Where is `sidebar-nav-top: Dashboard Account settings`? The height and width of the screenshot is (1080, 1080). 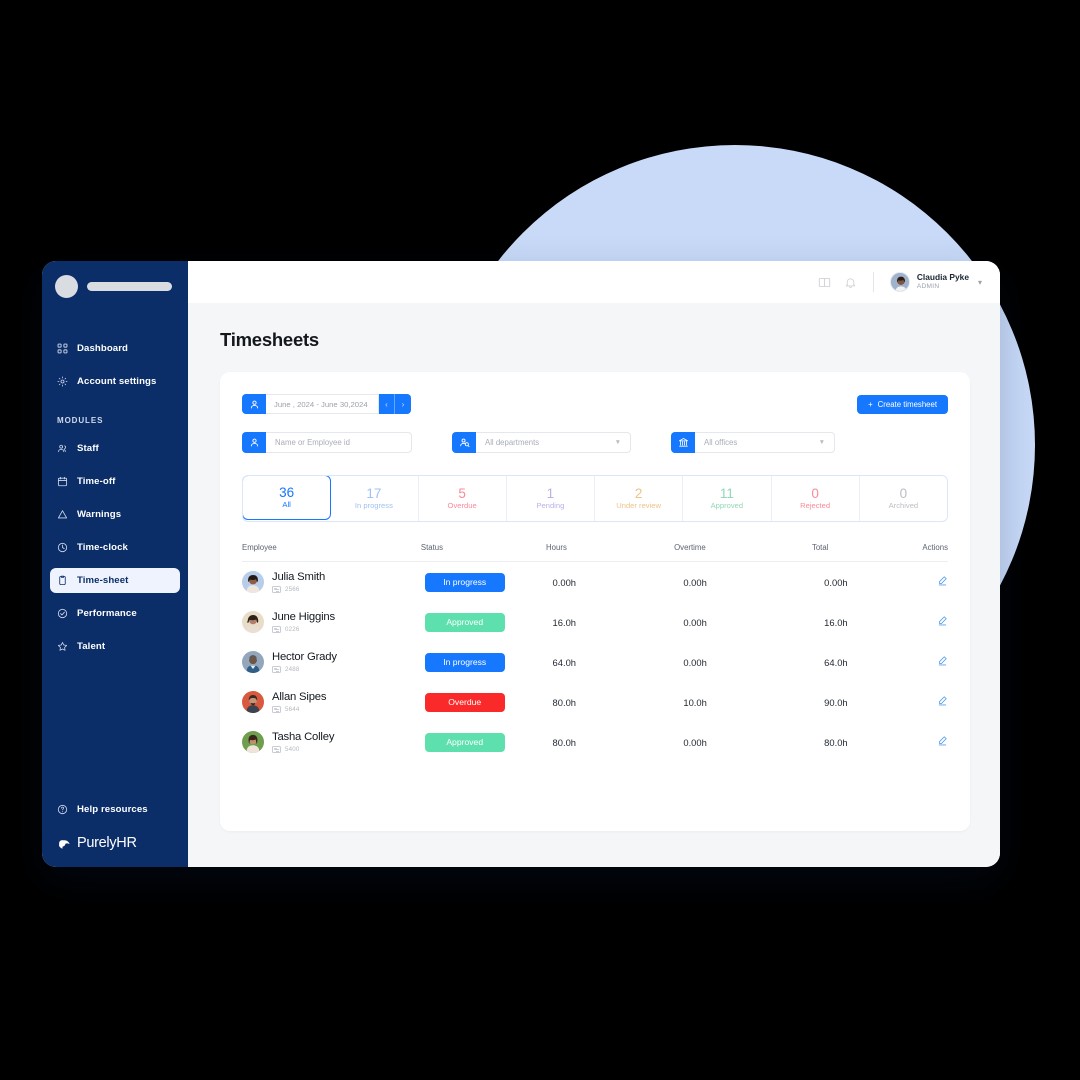
sidebar-nav-top: Dashboard Account settings is located at coordinates (115, 365).